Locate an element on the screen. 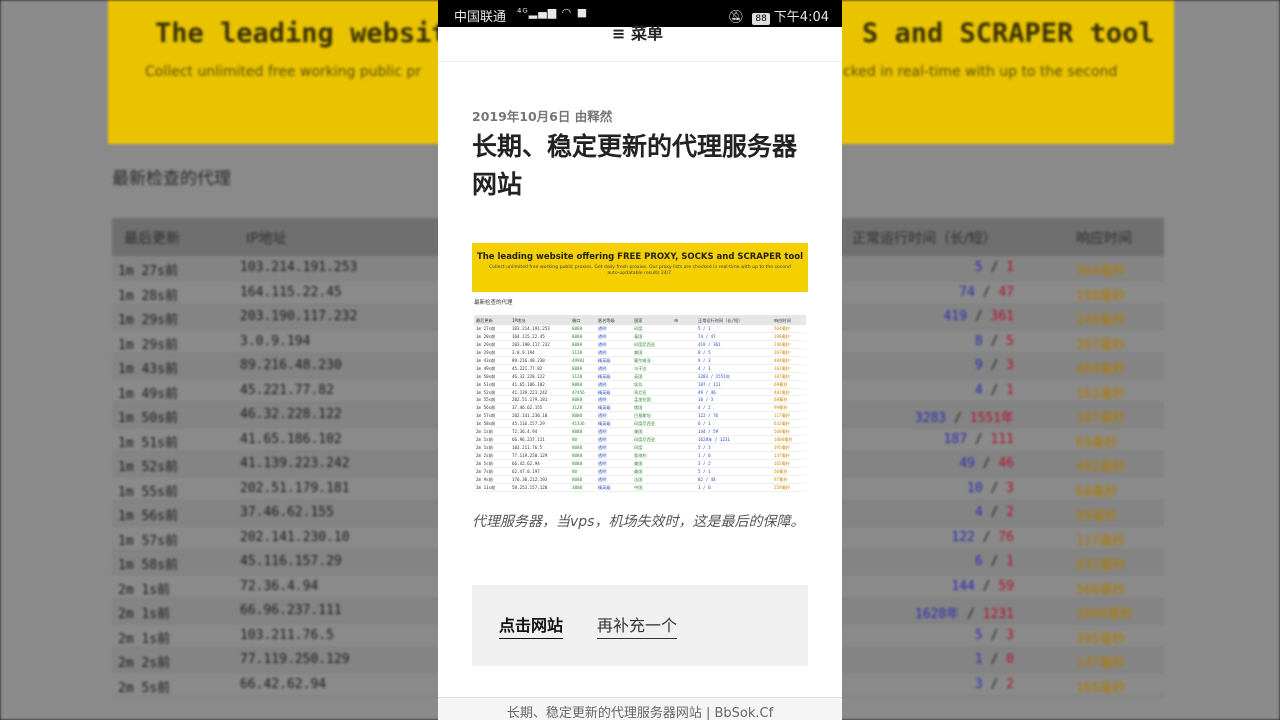 Image resolution: width=1280 pixels, height=720 pixels. screenshot-cell: 2m 5s前 is located at coordinates (484, 463).